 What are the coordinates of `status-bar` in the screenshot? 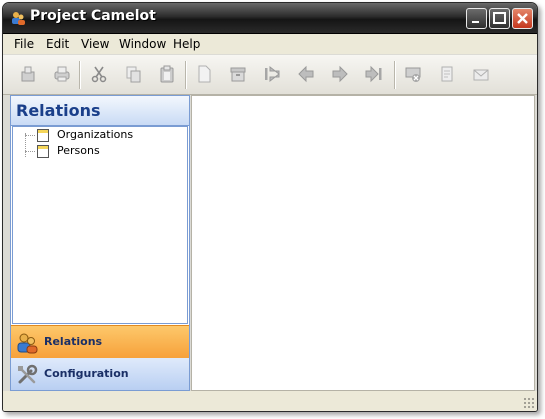 It's located at (270, 401).